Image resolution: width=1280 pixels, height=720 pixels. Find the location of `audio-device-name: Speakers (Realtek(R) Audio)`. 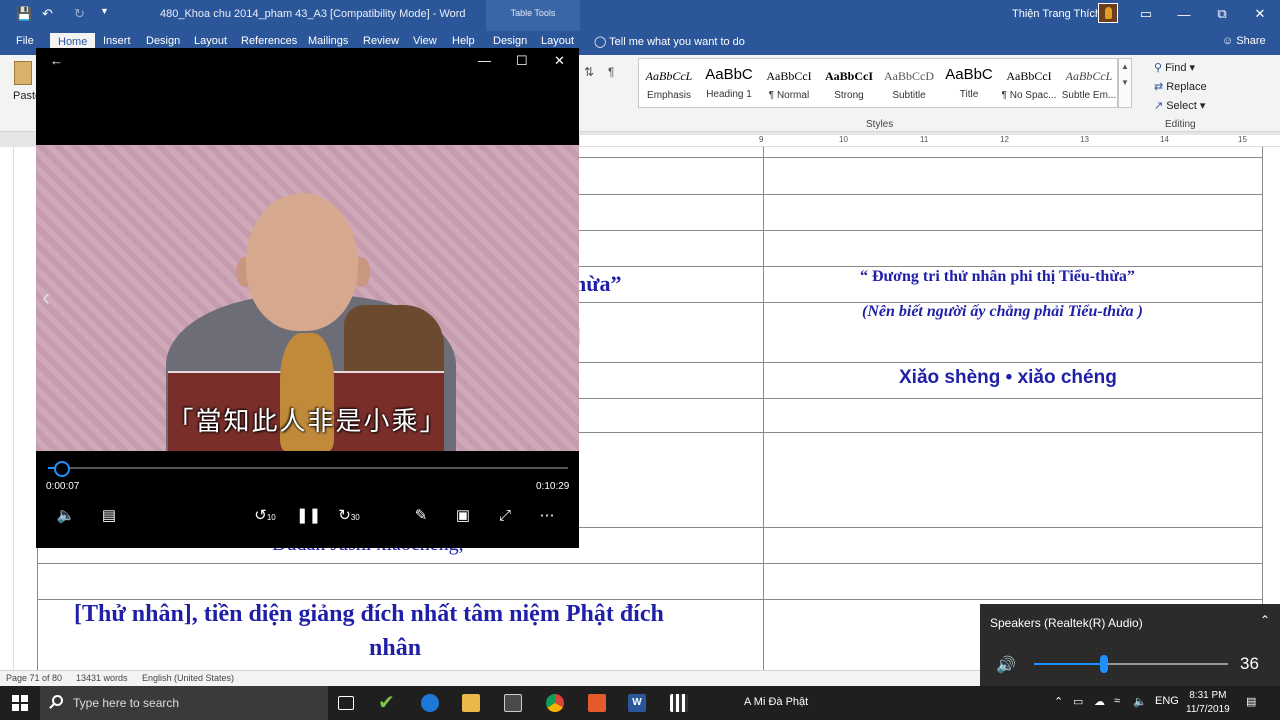

audio-device-name: Speakers (Realtek(R) Audio) is located at coordinates (1066, 623).